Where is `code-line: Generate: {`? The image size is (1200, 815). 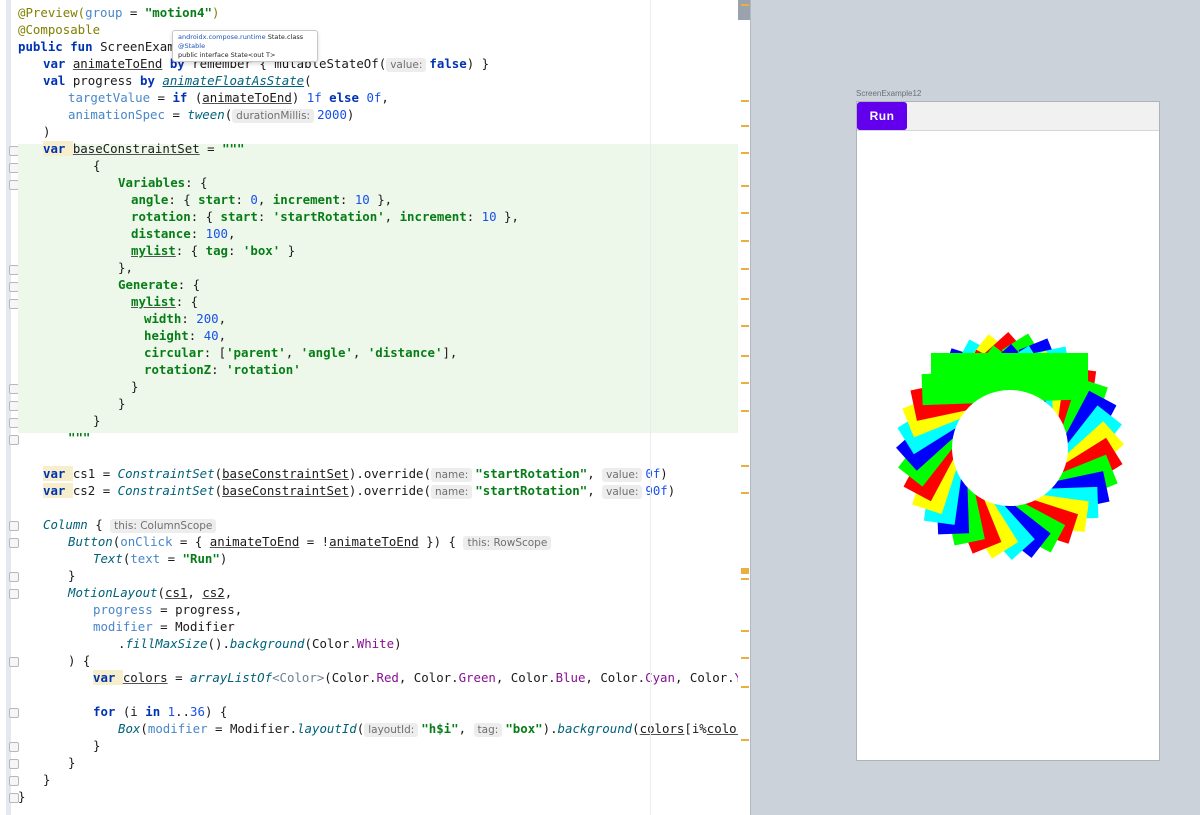
code-line: Generate: { is located at coordinates (159, 284).